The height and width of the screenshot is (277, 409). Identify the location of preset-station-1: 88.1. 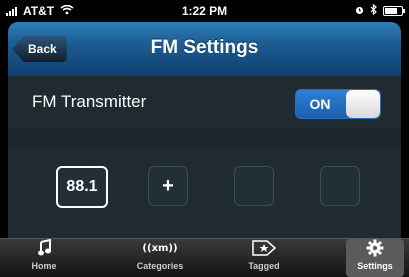
(82, 187).